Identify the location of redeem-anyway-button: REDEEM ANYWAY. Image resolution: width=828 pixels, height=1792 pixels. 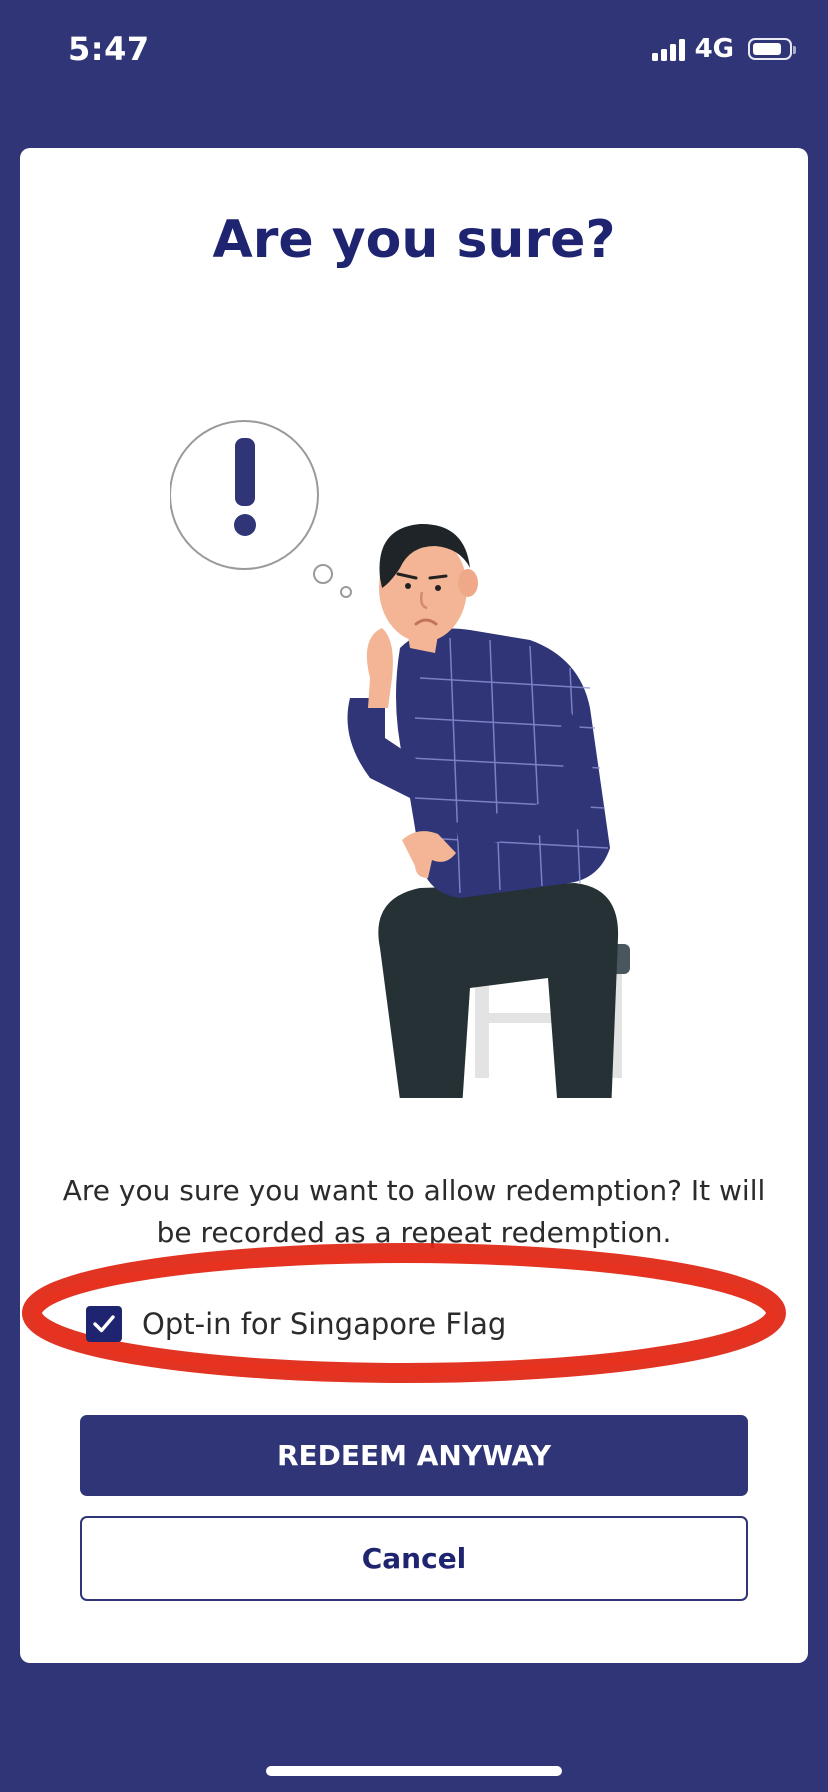
(414, 1455).